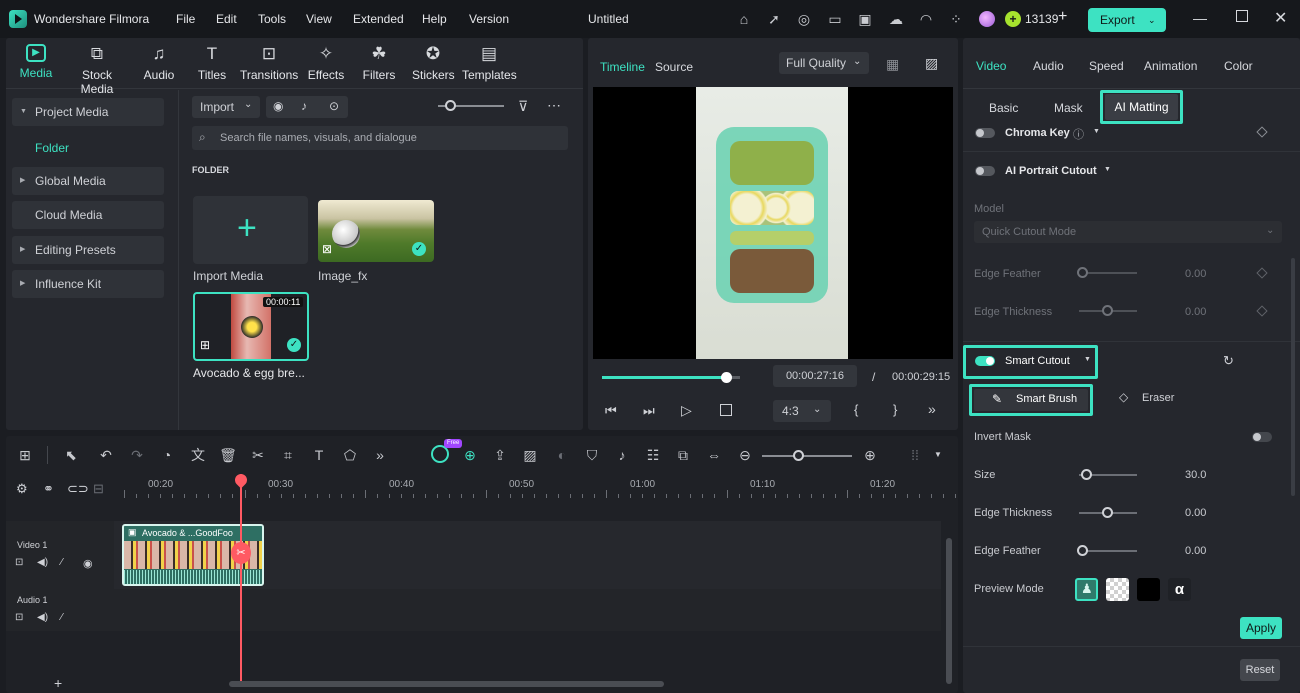 Image resolution: width=1300 pixels, height=693 pixels. Describe the element at coordinates (956, 19) in the screenshot. I see `apps-grid-icon: ⁘` at that location.